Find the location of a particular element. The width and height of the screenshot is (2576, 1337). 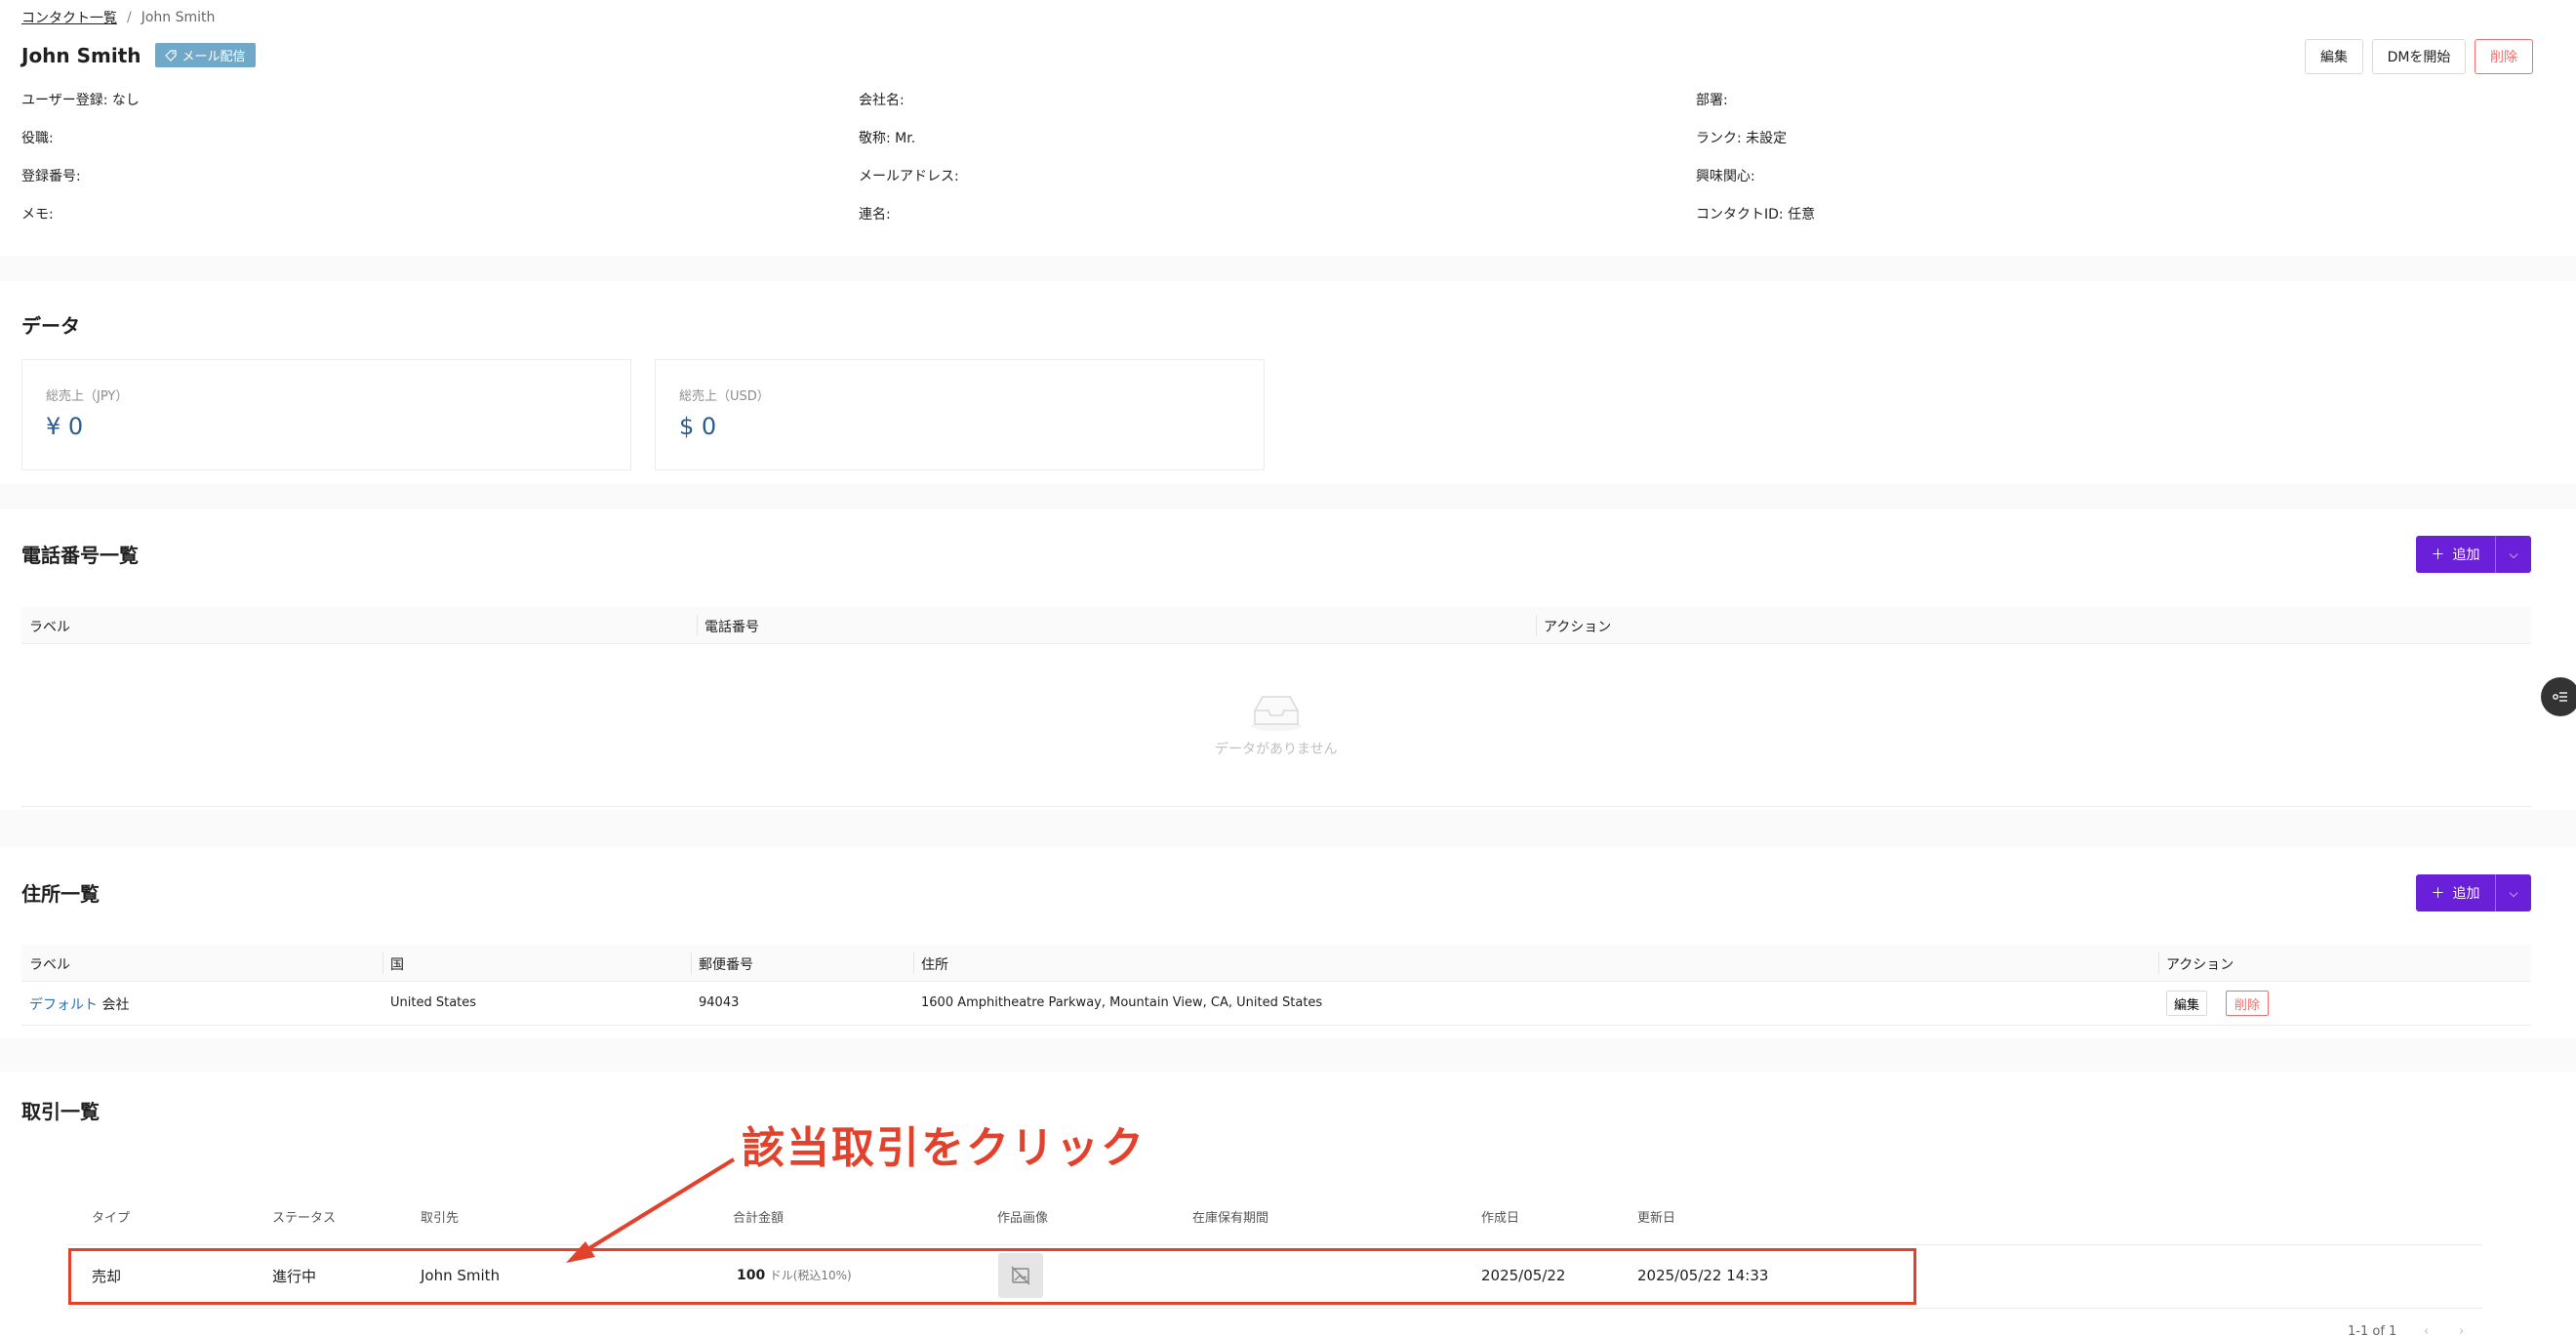

info-company: 会社名: is located at coordinates (882, 100).